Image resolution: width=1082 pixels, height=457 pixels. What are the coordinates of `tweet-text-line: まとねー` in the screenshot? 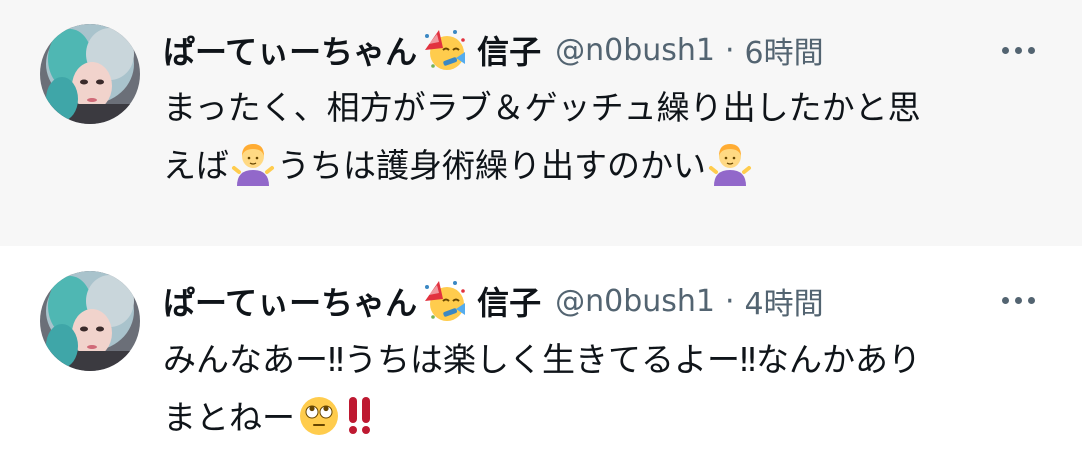 It's located at (603, 421).